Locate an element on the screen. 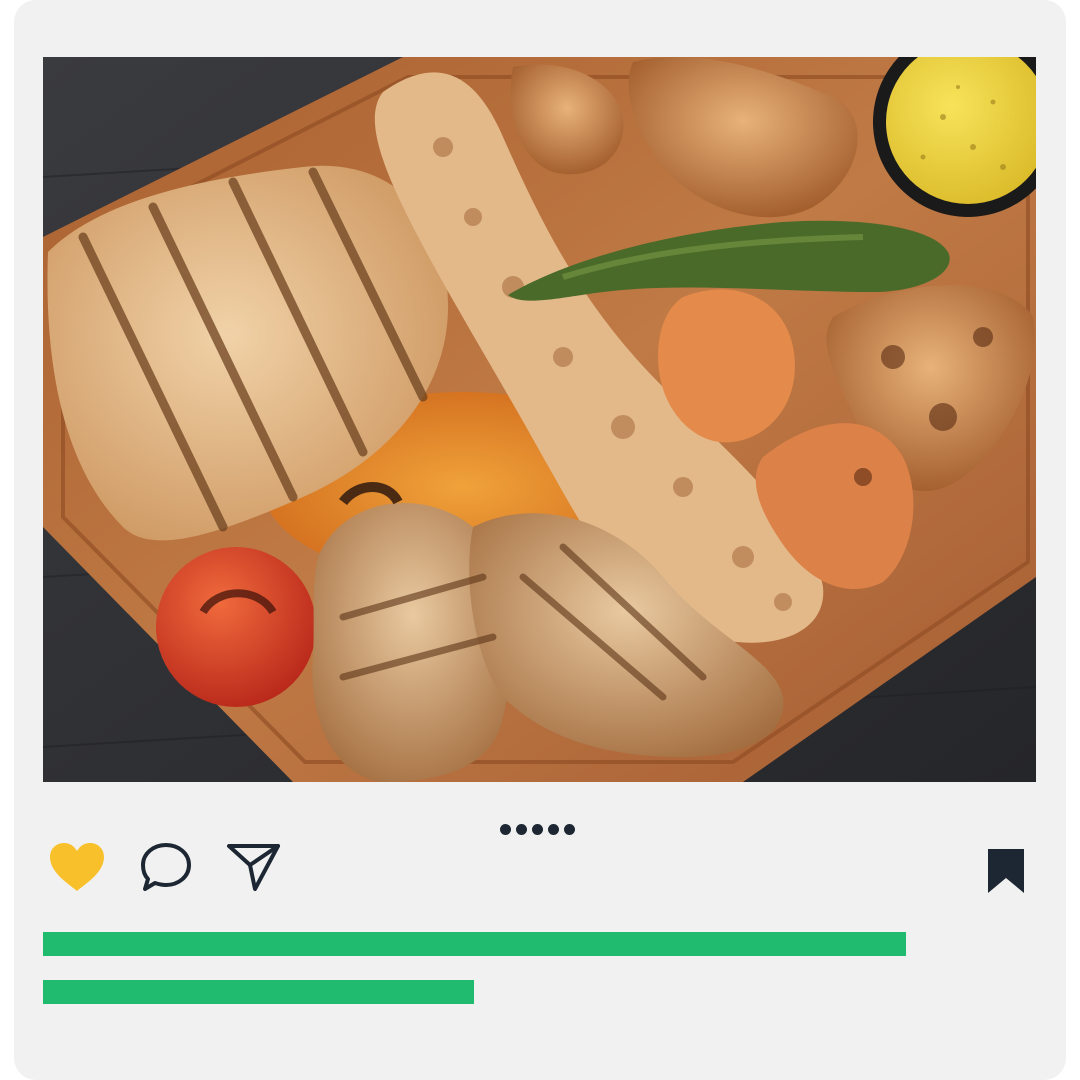  carousel-indicator is located at coordinates (537, 829).